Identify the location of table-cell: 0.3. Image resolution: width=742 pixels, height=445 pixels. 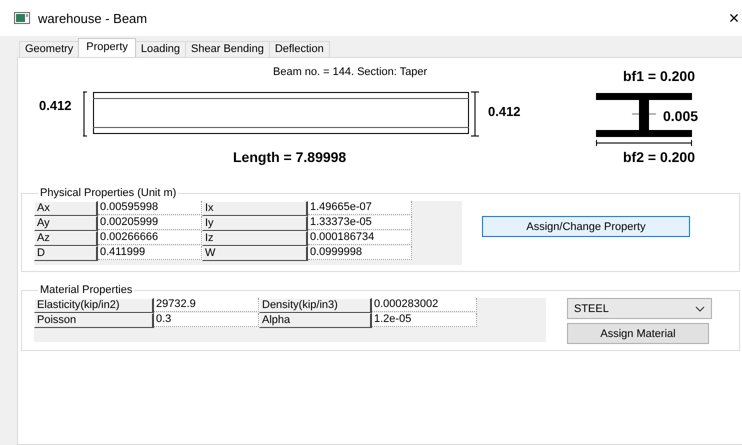
(206, 320).